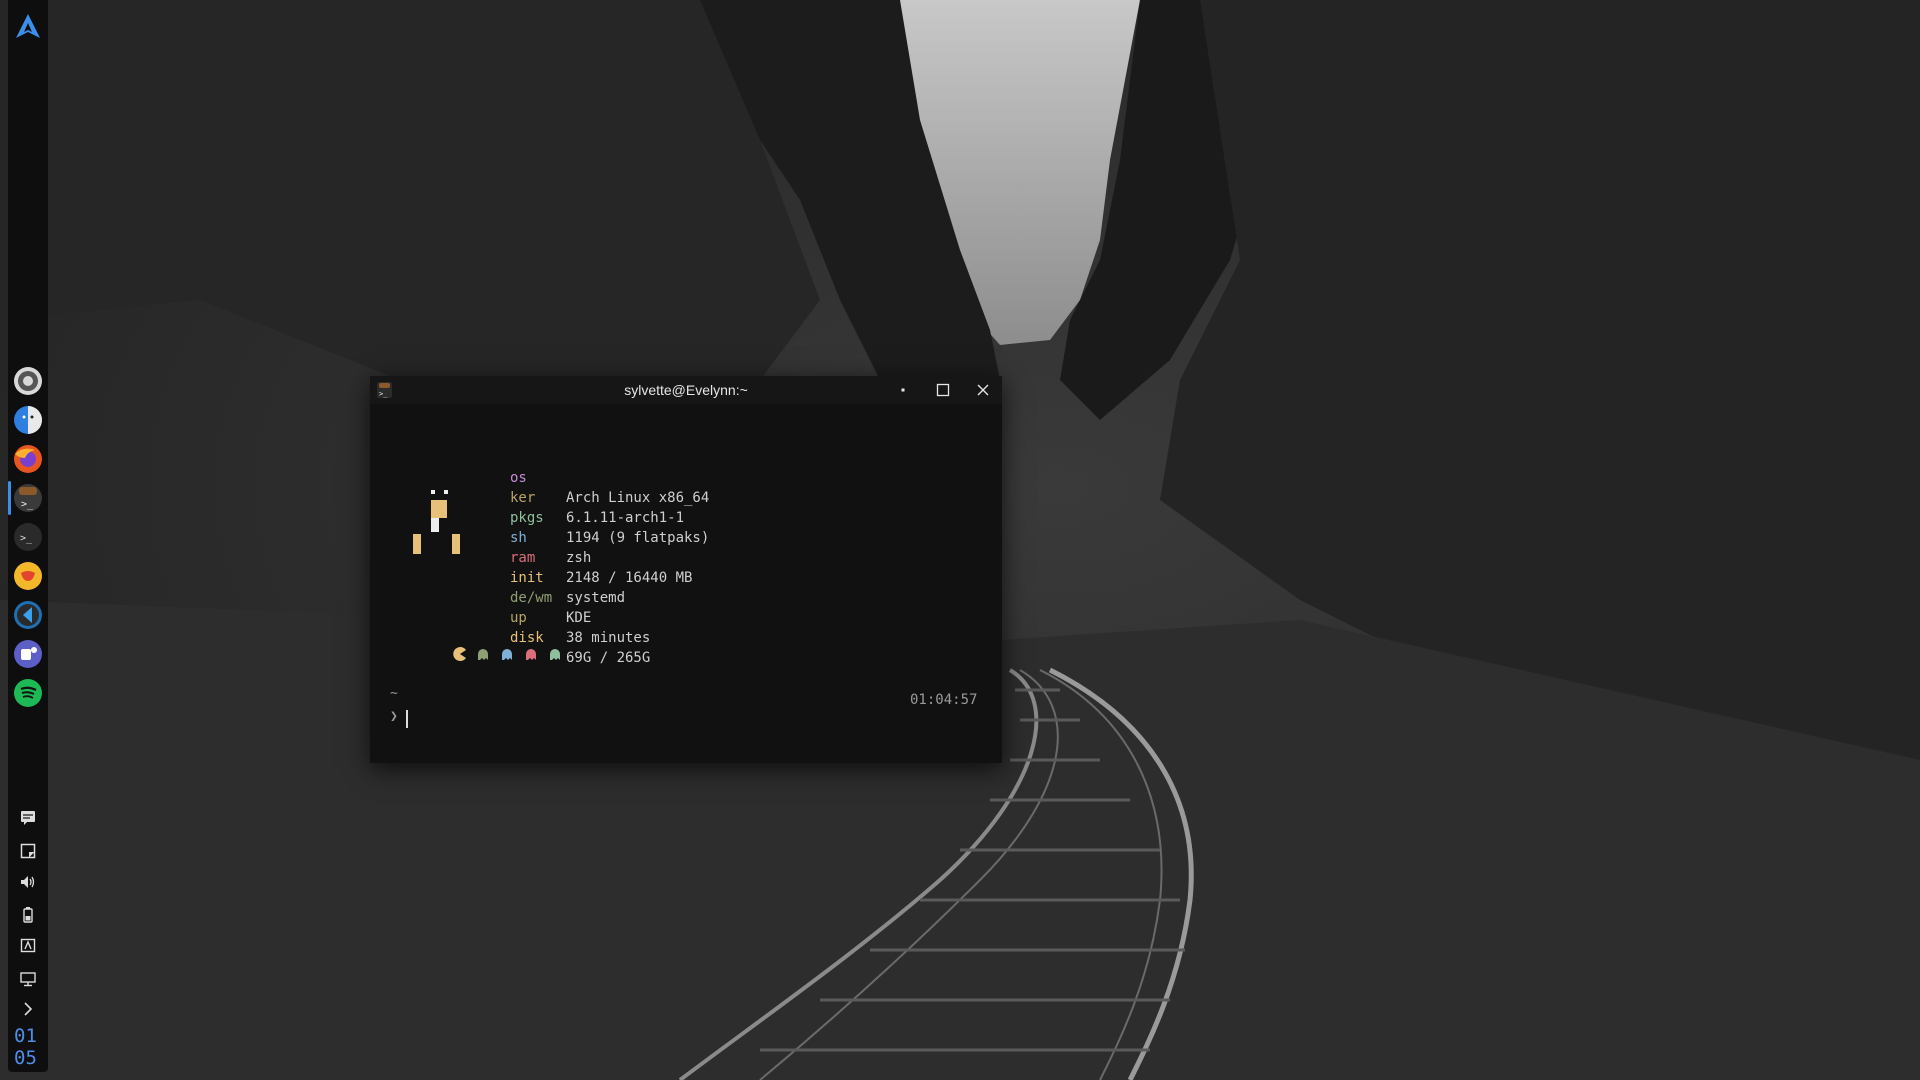  Describe the element at coordinates (686, 390) in the screenshot. I see `window-titlebar: >_ sylvette@Evelynn:~` at that location.